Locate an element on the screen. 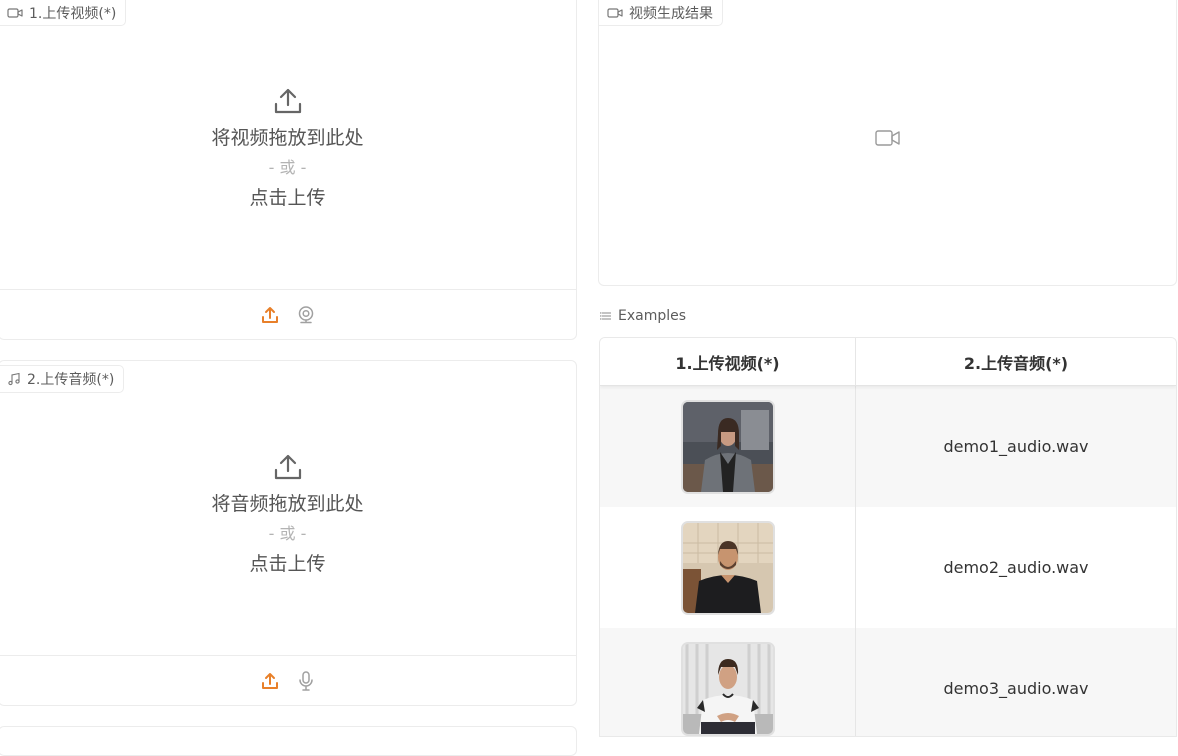 The height and width of the screenshot is (756, 1178). microphone-icon is located at coordinates (305, 680).